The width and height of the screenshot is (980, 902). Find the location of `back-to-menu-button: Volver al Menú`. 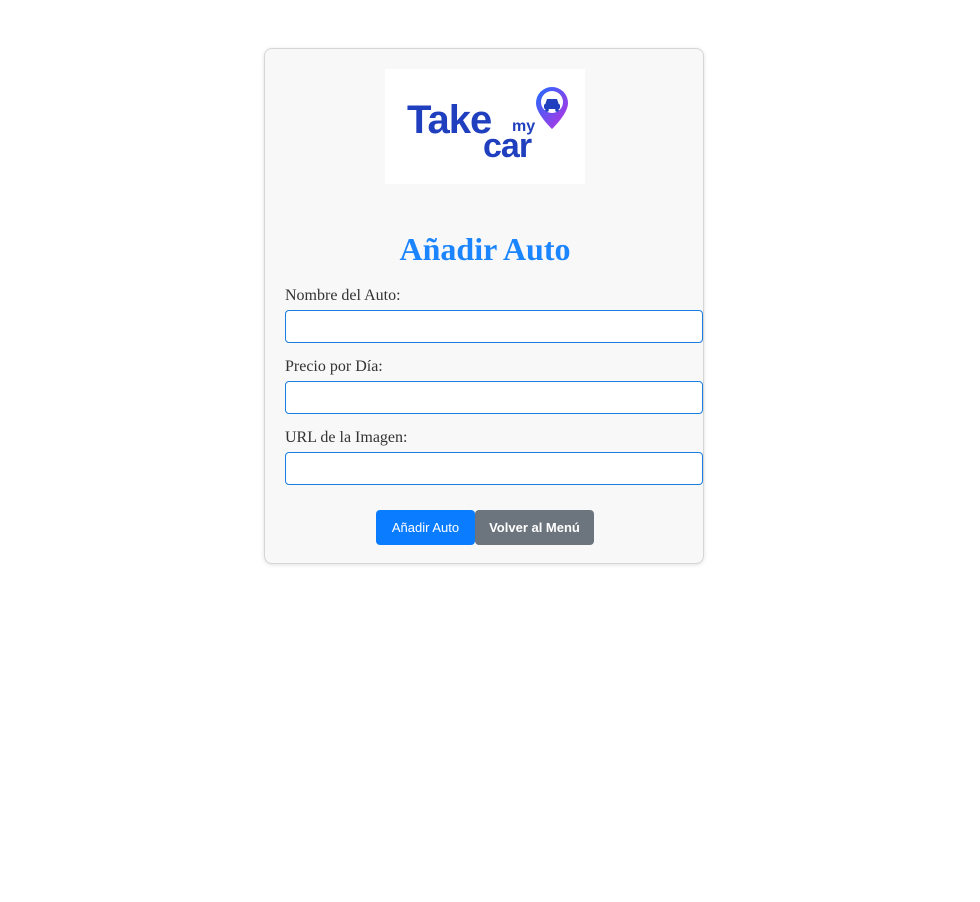

back-to-menu-button: Volver al Menú is located at coordinates (534, 527).